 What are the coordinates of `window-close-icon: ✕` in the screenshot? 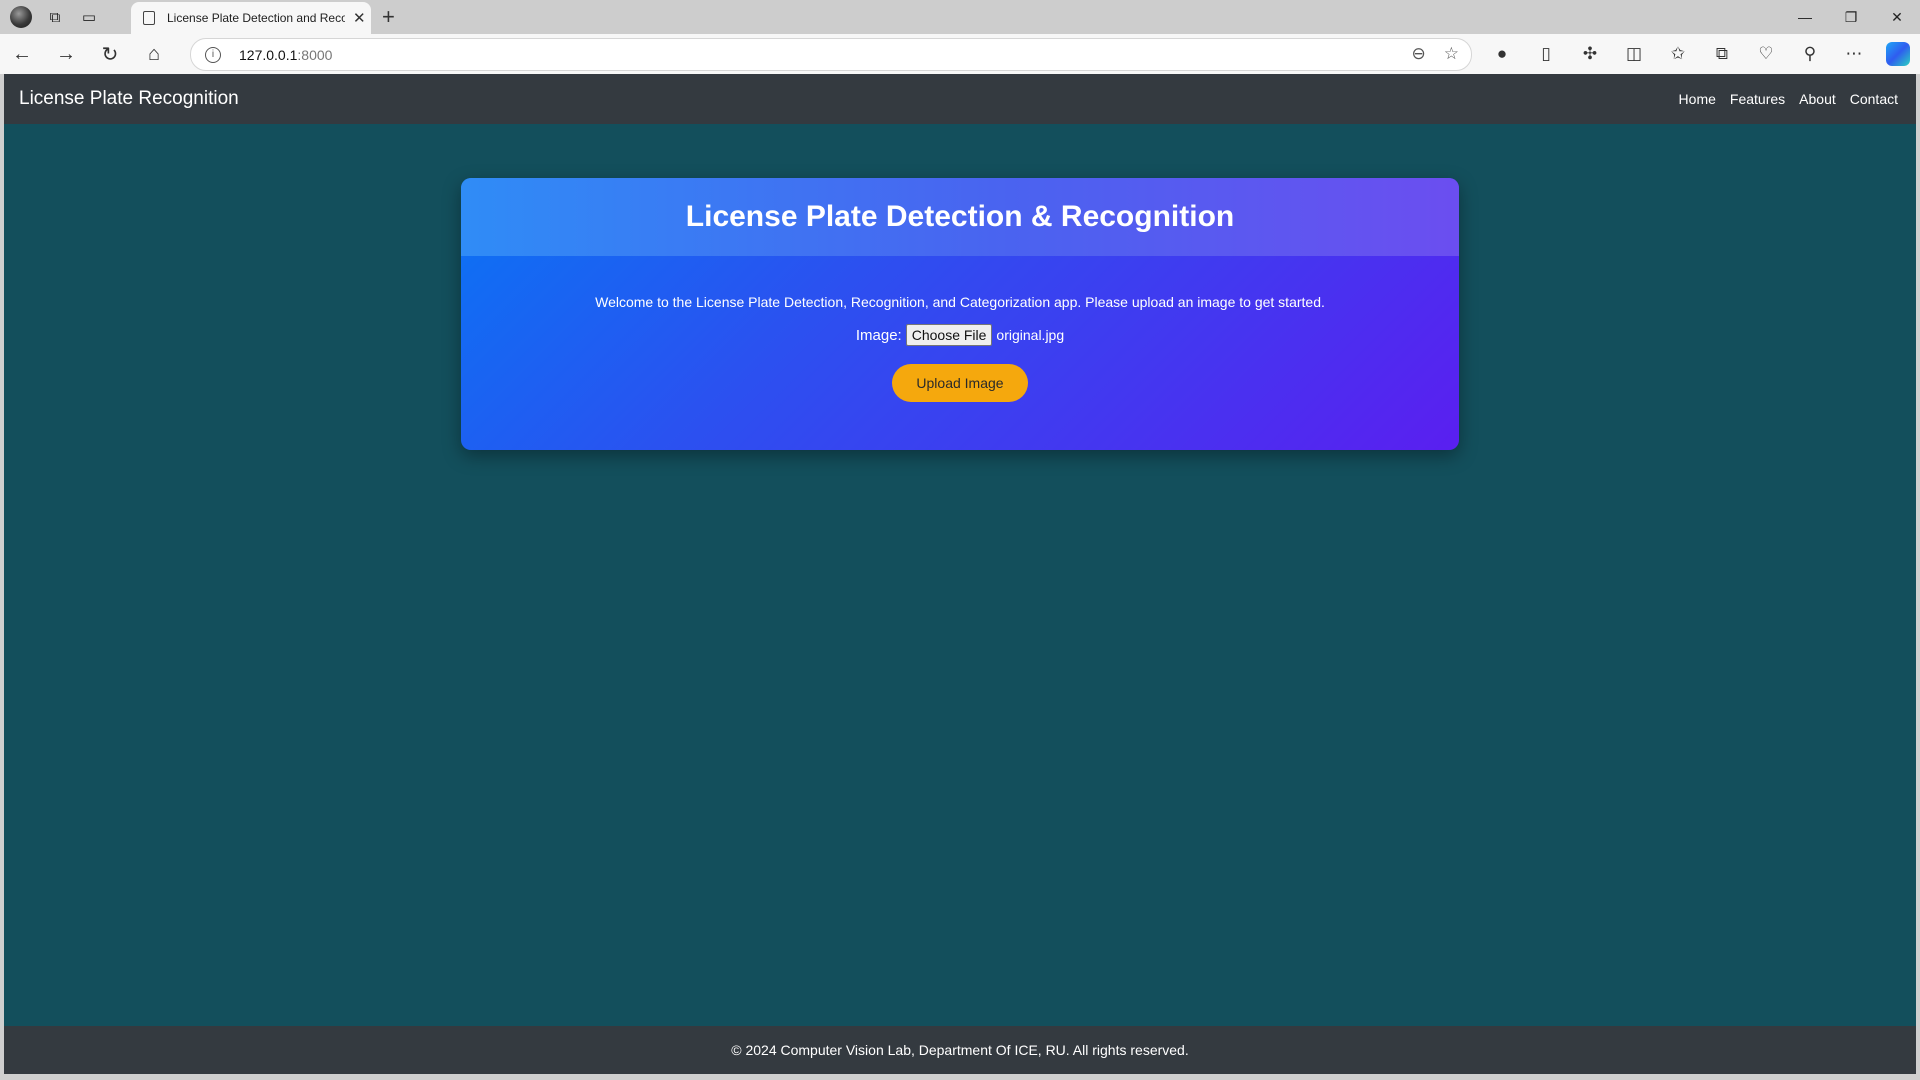 It's located at (1897, 17).